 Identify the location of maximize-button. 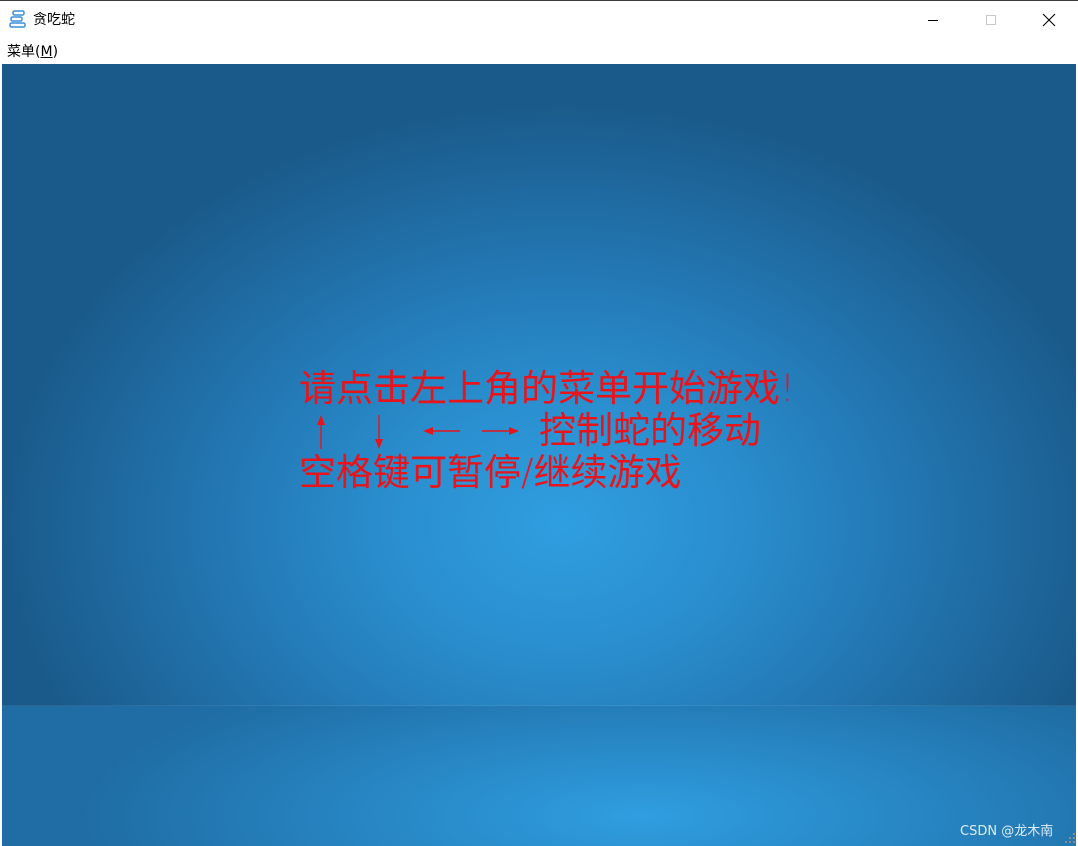
(991, 20).